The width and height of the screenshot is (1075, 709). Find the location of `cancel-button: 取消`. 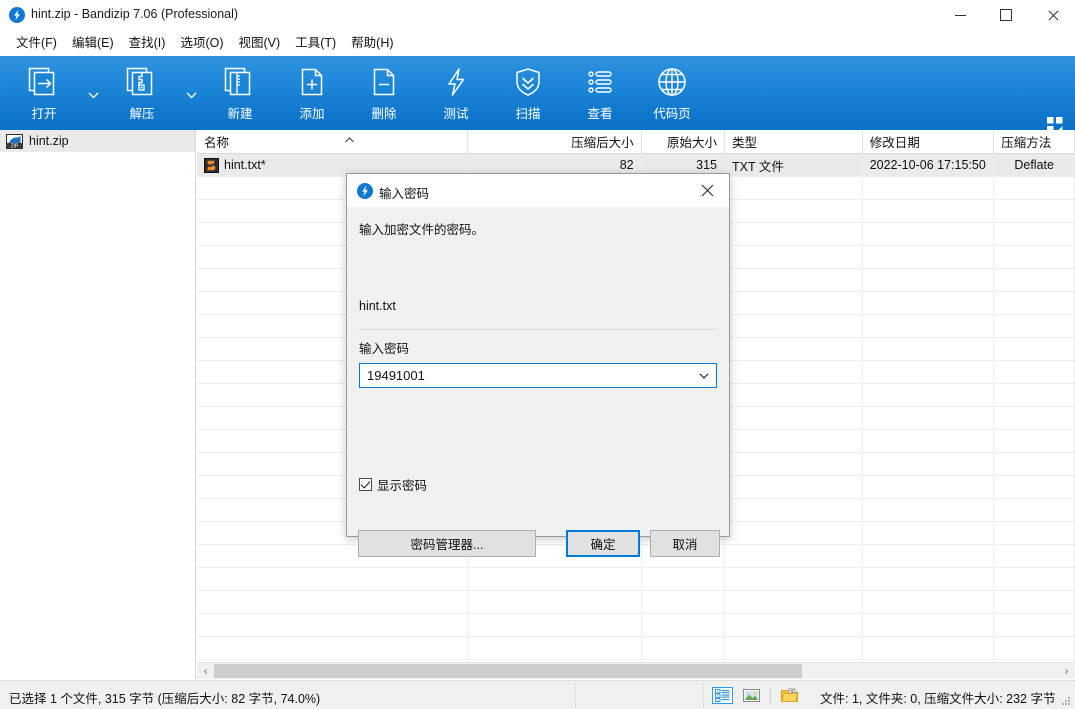

cancel-button: 取消 is located at coordinates (685, 543).